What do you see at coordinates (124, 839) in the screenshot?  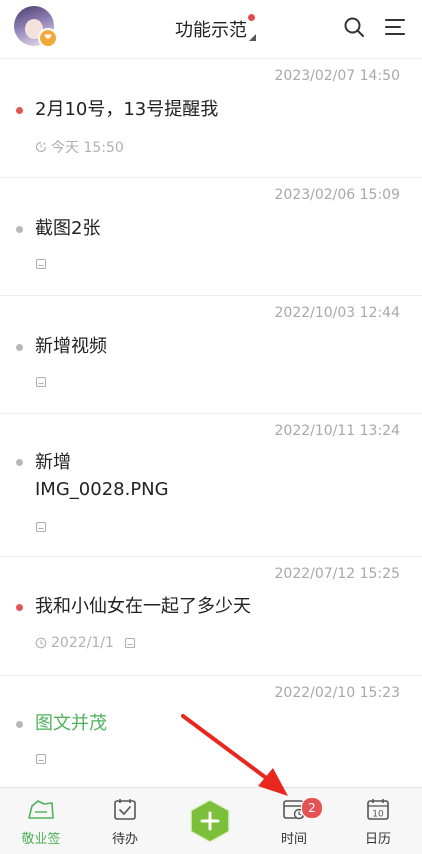 I see `tab-label: 待办` at bounding box center [124, 839].